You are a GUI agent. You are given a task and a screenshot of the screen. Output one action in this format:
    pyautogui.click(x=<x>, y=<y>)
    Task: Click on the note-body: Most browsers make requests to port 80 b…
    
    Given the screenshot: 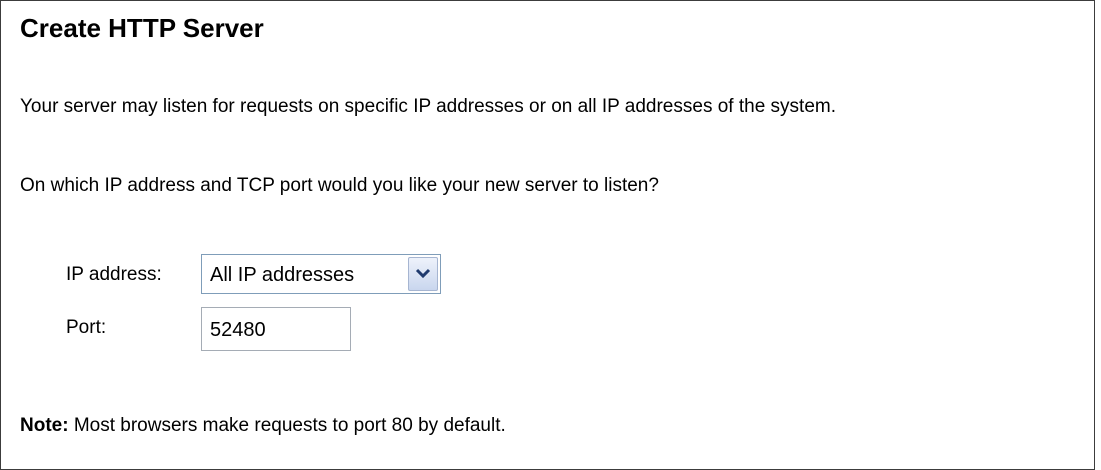 What is the action you would take?
    pyautogui.click(x=287, y=425)
    